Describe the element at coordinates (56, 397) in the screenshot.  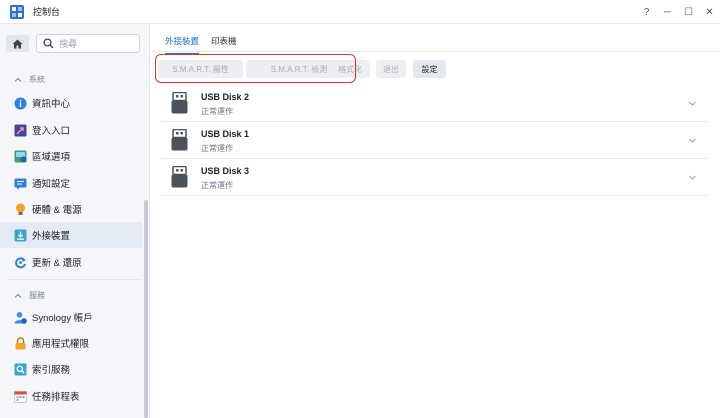
I see `sidebar-item-label: 任務排程表` at that location.